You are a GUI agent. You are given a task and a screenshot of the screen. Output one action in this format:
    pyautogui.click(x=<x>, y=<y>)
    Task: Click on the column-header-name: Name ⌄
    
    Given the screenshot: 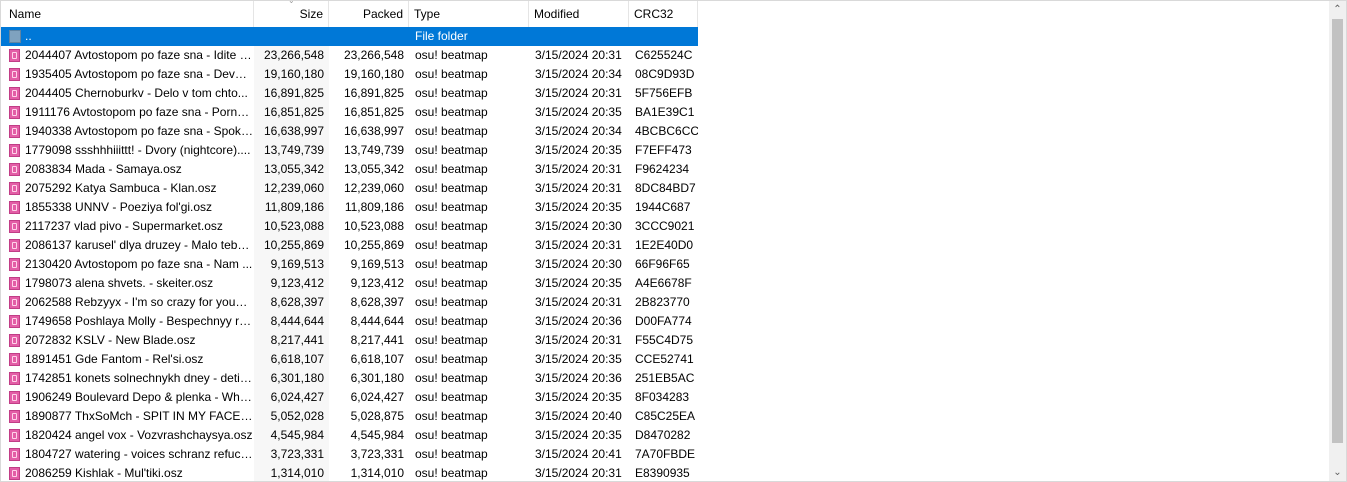 What is the action you would take?
    pyautogui.click(x=127, y=14)
    